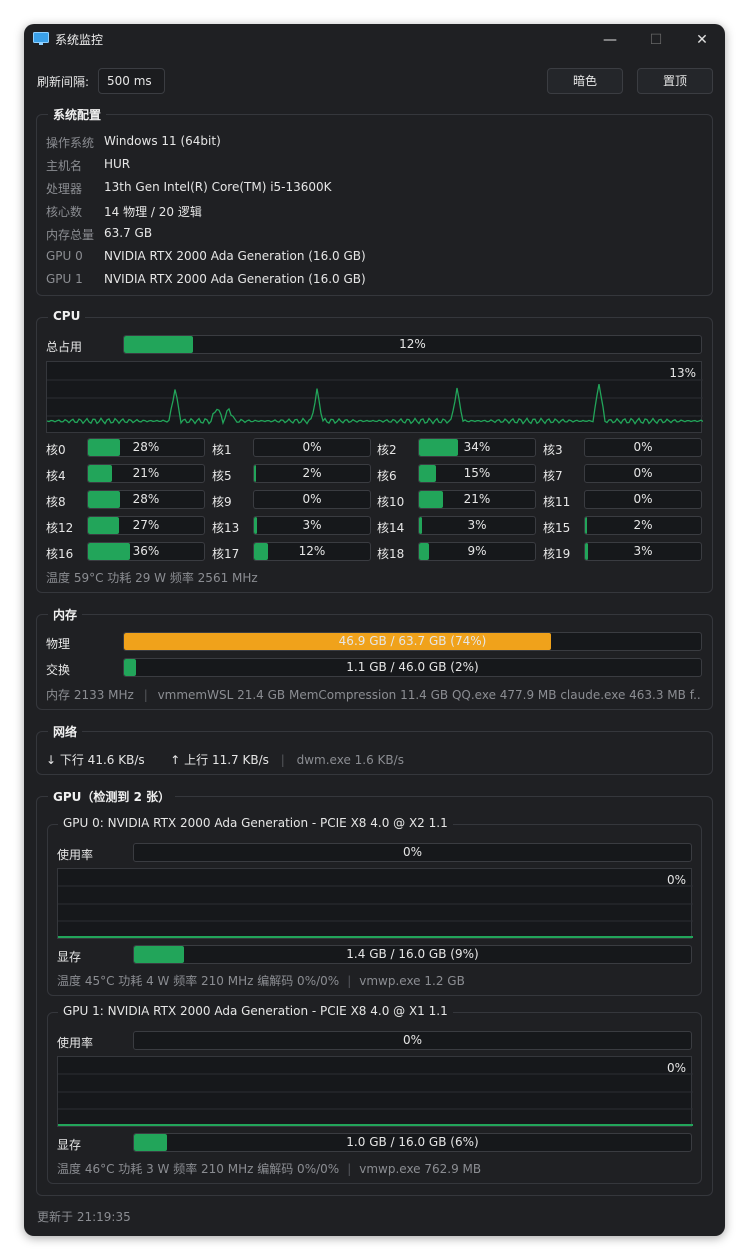 The width and height of the screenshot is (750, 1260). I want to click on cpu-core-label: 核8, so click(56, 502).